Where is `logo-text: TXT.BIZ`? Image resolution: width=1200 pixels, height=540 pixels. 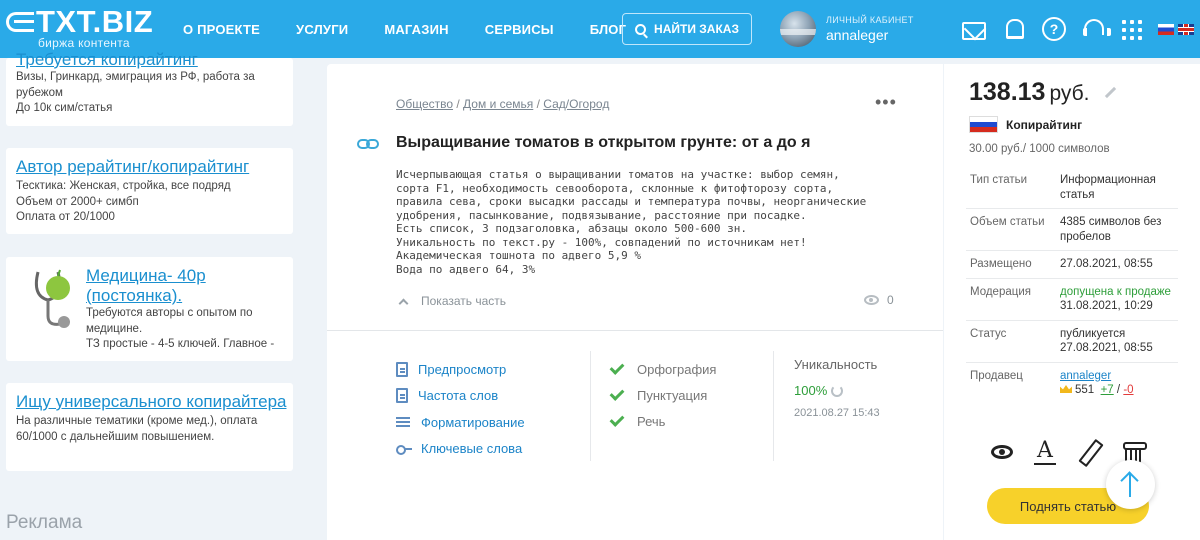 logo-text: TXT.BIZ is located at coordinates (95, 21).